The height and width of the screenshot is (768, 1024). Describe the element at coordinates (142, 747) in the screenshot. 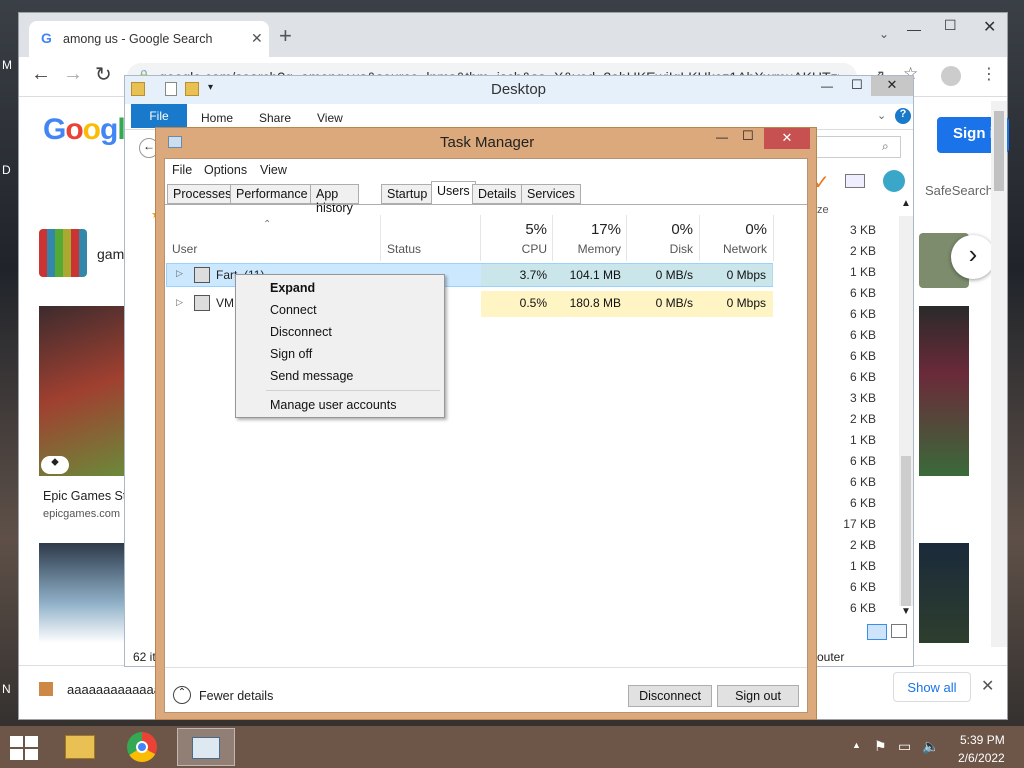

I see `taskbar-chrome` at that location.